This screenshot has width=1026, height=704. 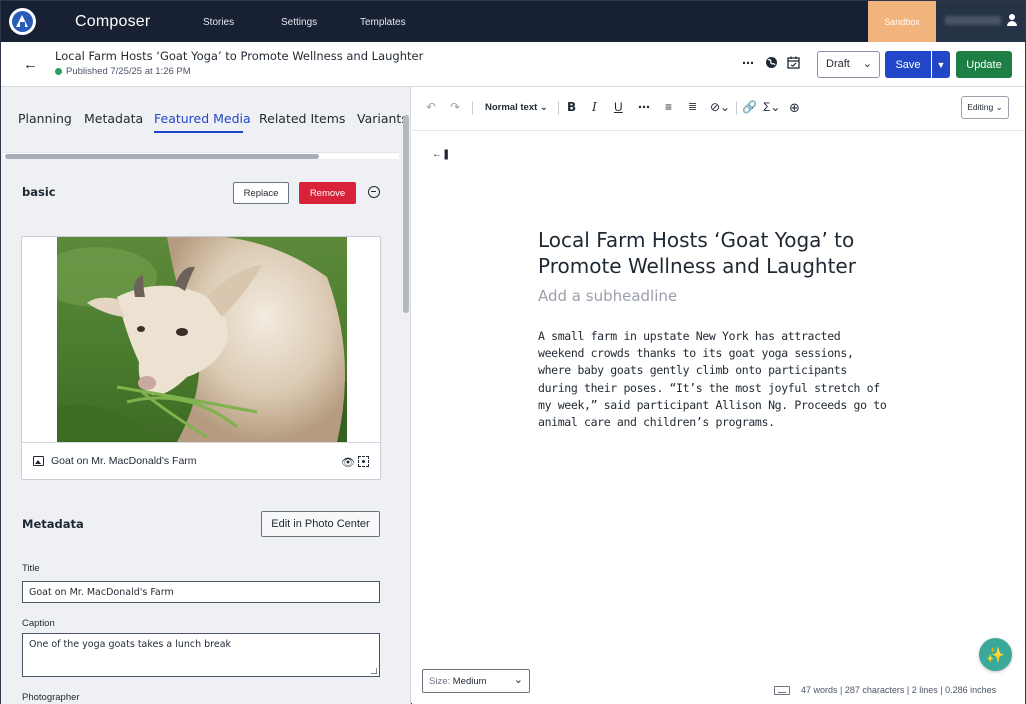 I want to click on user-menu, so click(x=980, y=21).